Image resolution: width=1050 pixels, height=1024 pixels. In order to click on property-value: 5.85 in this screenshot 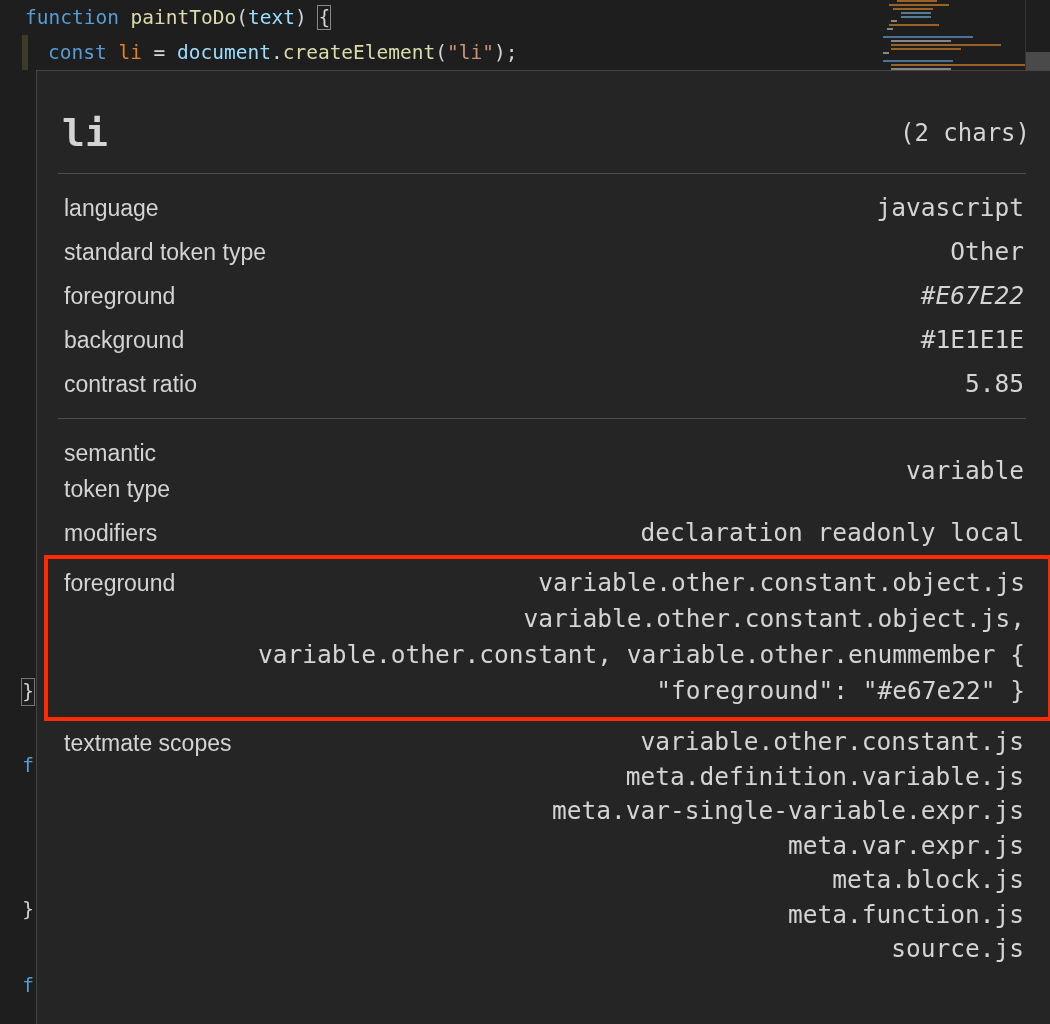, I will do `click(994, 384)`.